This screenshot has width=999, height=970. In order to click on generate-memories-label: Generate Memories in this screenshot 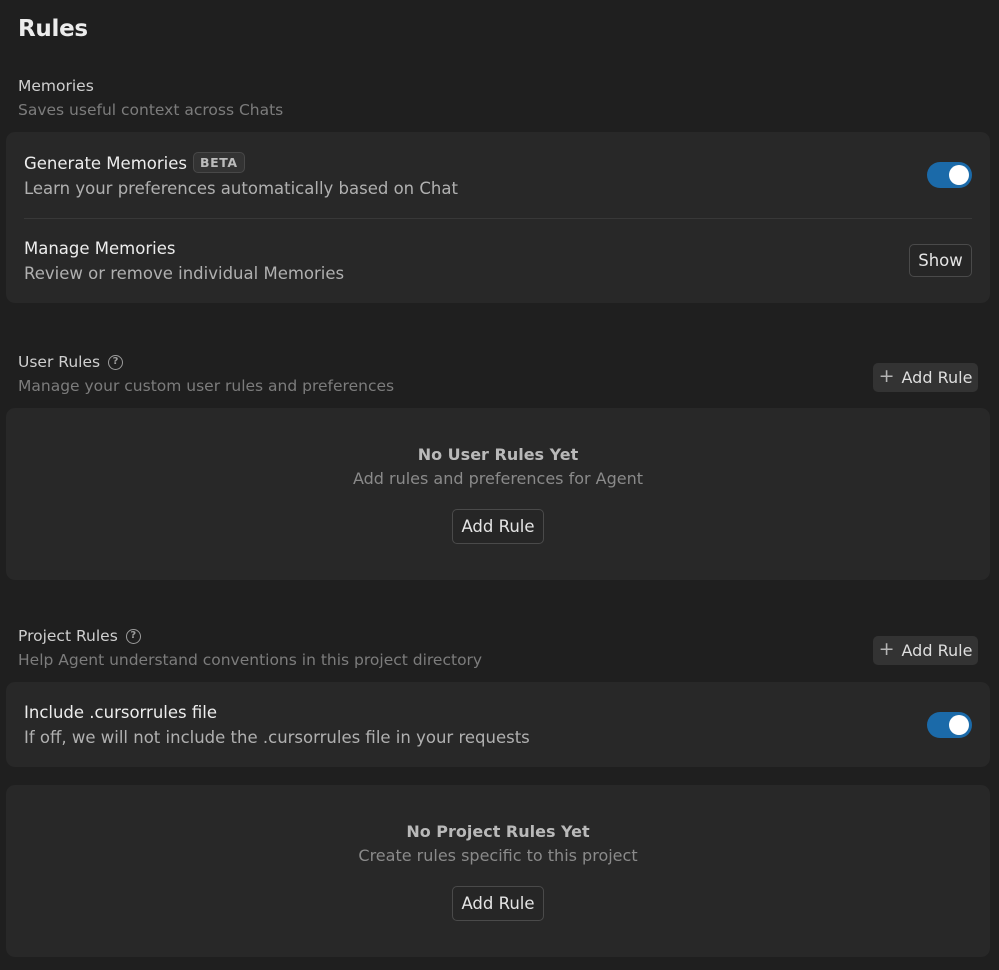, I will do `click(105, 163)`.